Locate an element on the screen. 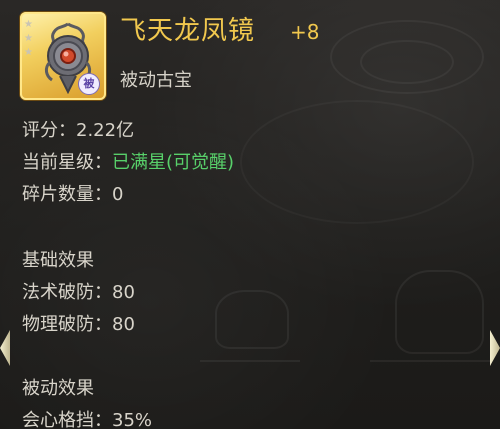 The image size is (500, 429). item-name: 飞天龙凤镜 is located at coordinates (188, 31).